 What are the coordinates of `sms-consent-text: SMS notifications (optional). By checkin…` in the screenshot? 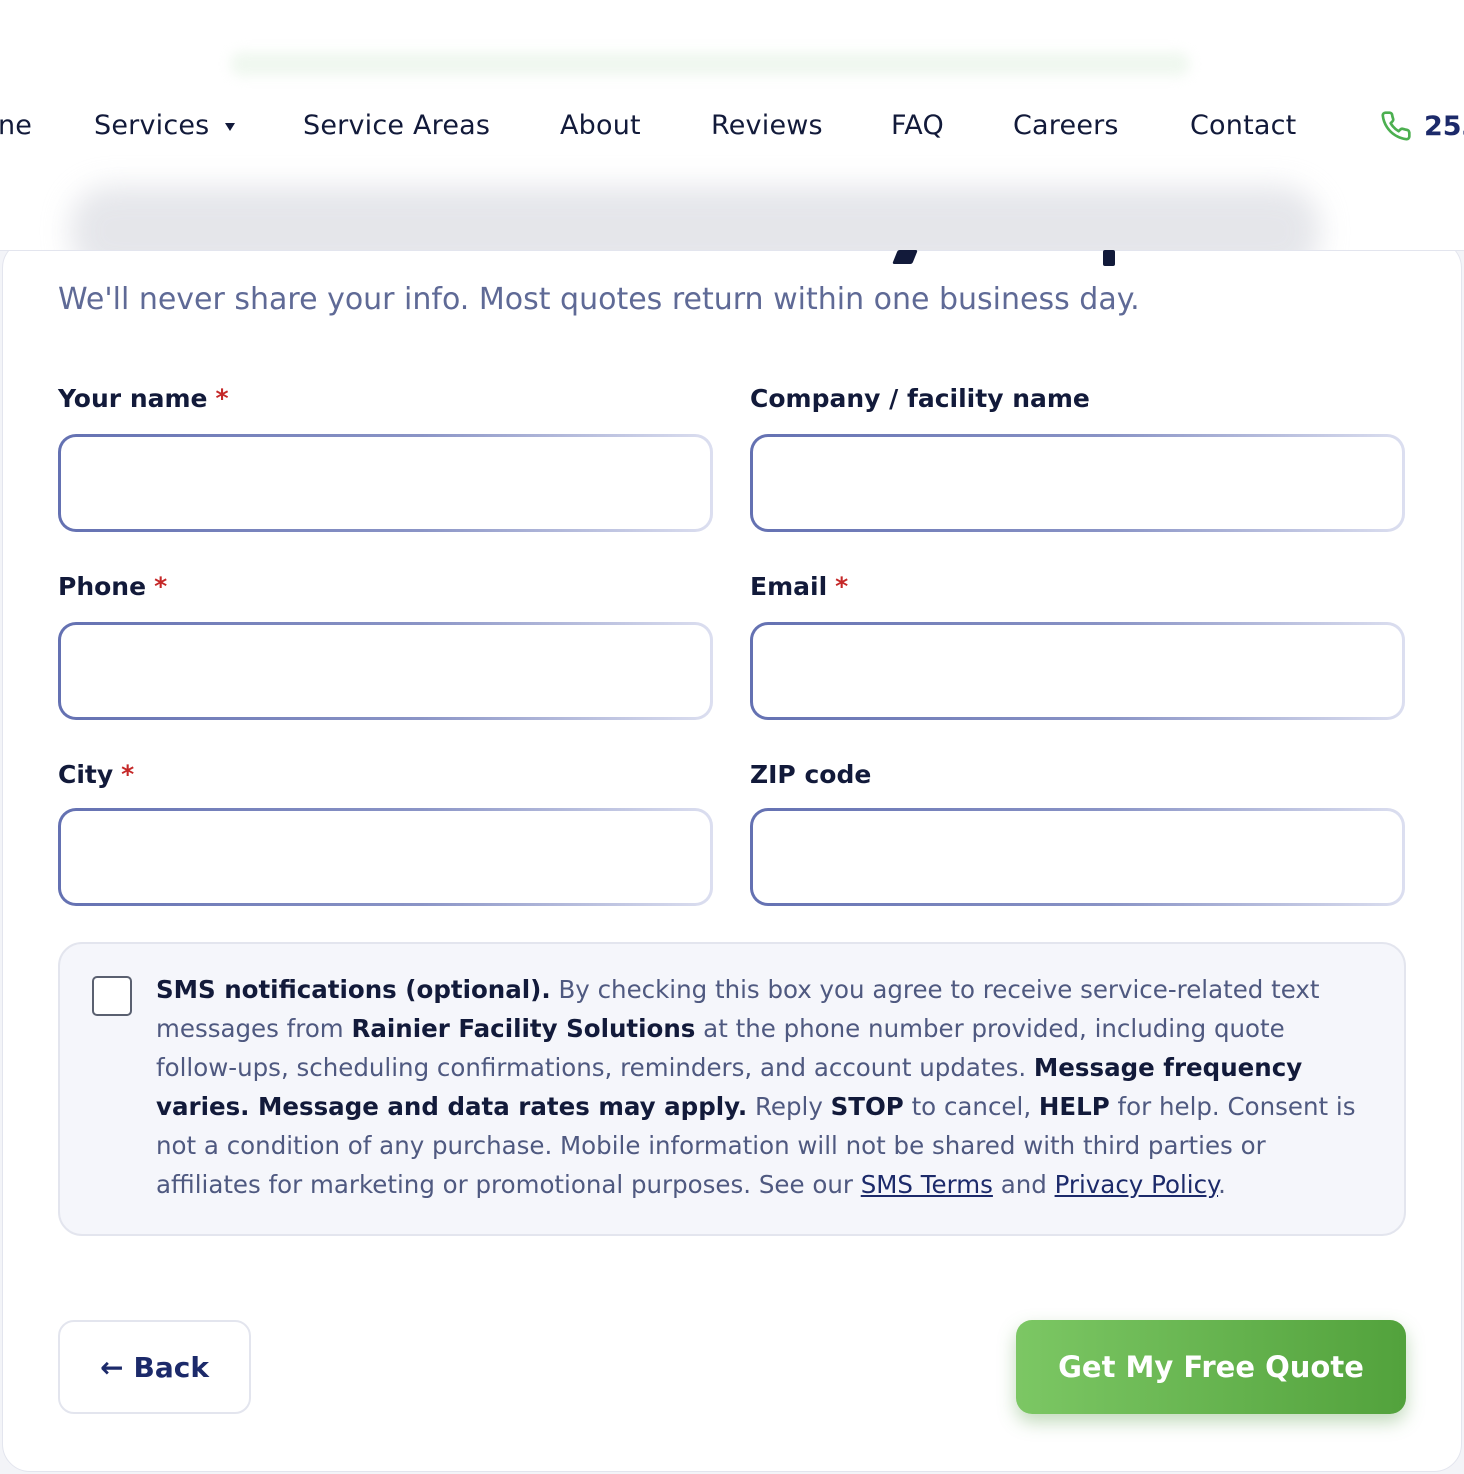 It's located at (763, 1087).